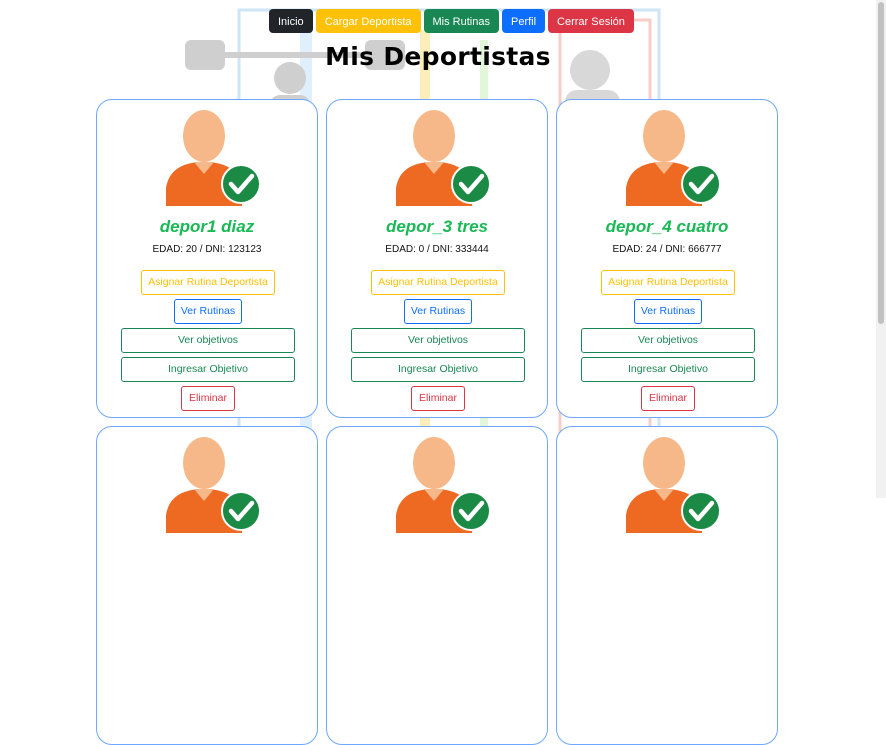  I want to click on deportista-info: EDAD: 24 / DNI: 666777, so click(667, 249).